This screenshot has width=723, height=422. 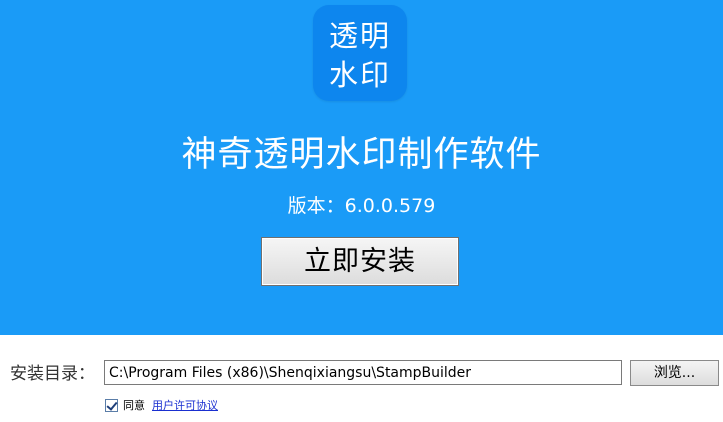 I want to click on app-logo-icon: 透明 水印, so click(x=360, y=53).